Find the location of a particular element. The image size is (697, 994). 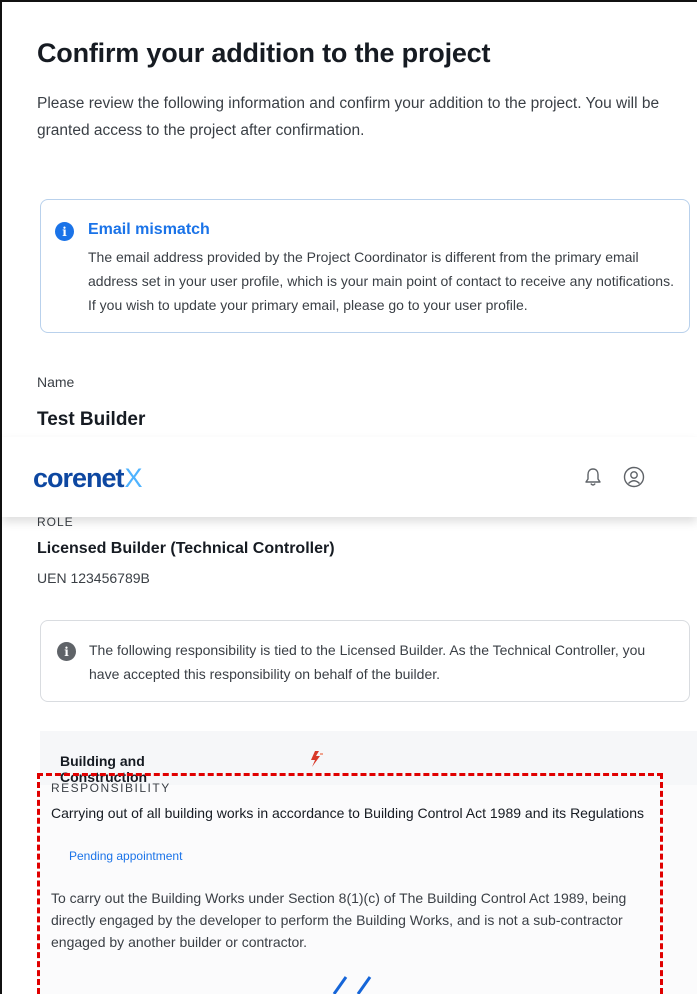

alert-title: Email mismatch is located at coordinates (149, 229).